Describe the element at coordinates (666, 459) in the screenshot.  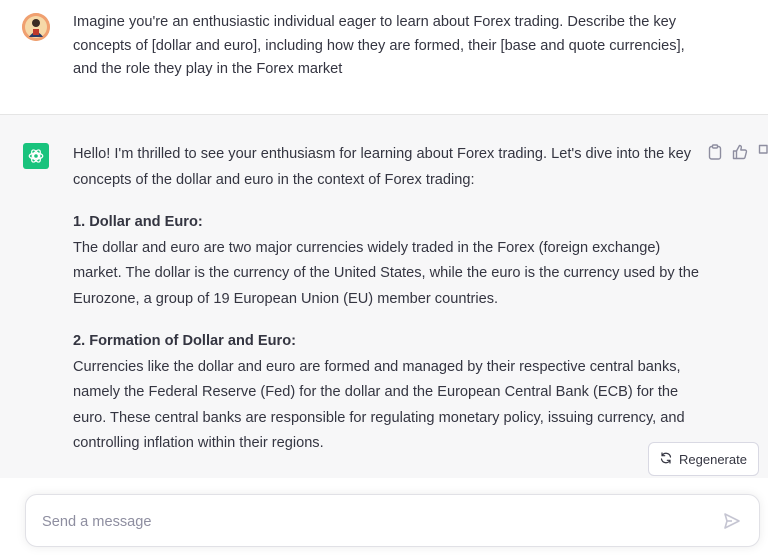
I see `refresh-icon` at that location.